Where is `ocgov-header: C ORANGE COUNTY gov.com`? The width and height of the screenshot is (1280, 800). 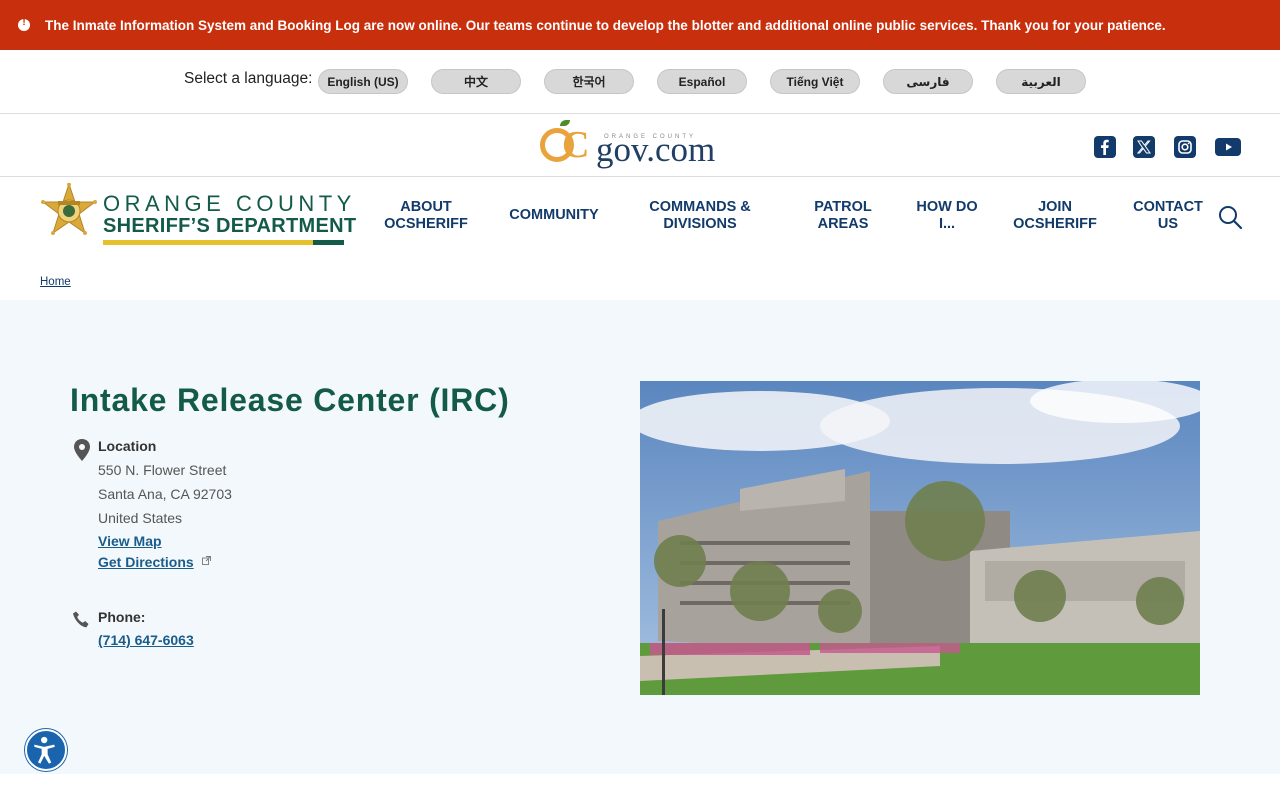 ocgov-header: C ORANGE COUNTY gov.com is located at coordinates (640, 145).